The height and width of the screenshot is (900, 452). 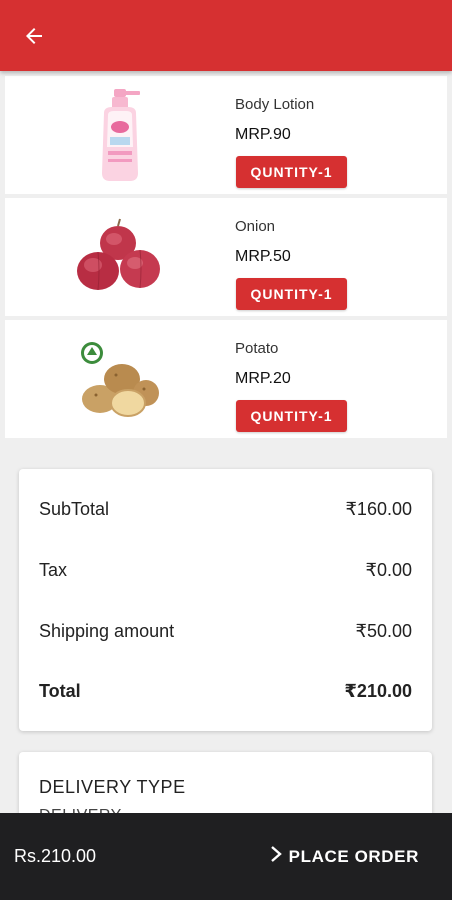 I want to click on subtotal-label: SubTotal, so click(x=74, y=509).